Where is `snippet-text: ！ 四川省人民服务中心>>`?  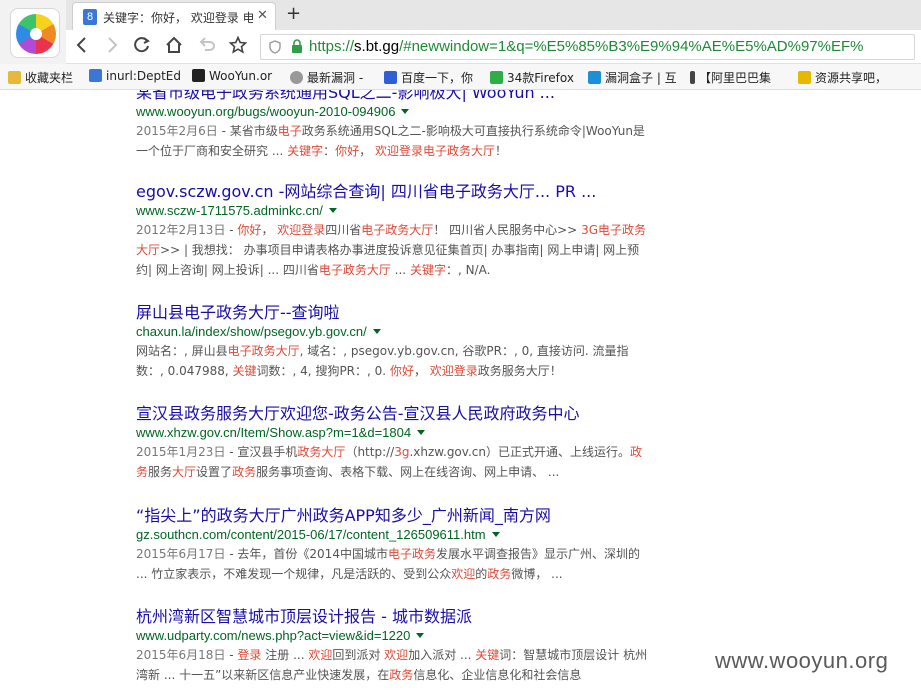
snippet-text: ！ 四川省人民服务中心>> is located at coordinates (507, 230).